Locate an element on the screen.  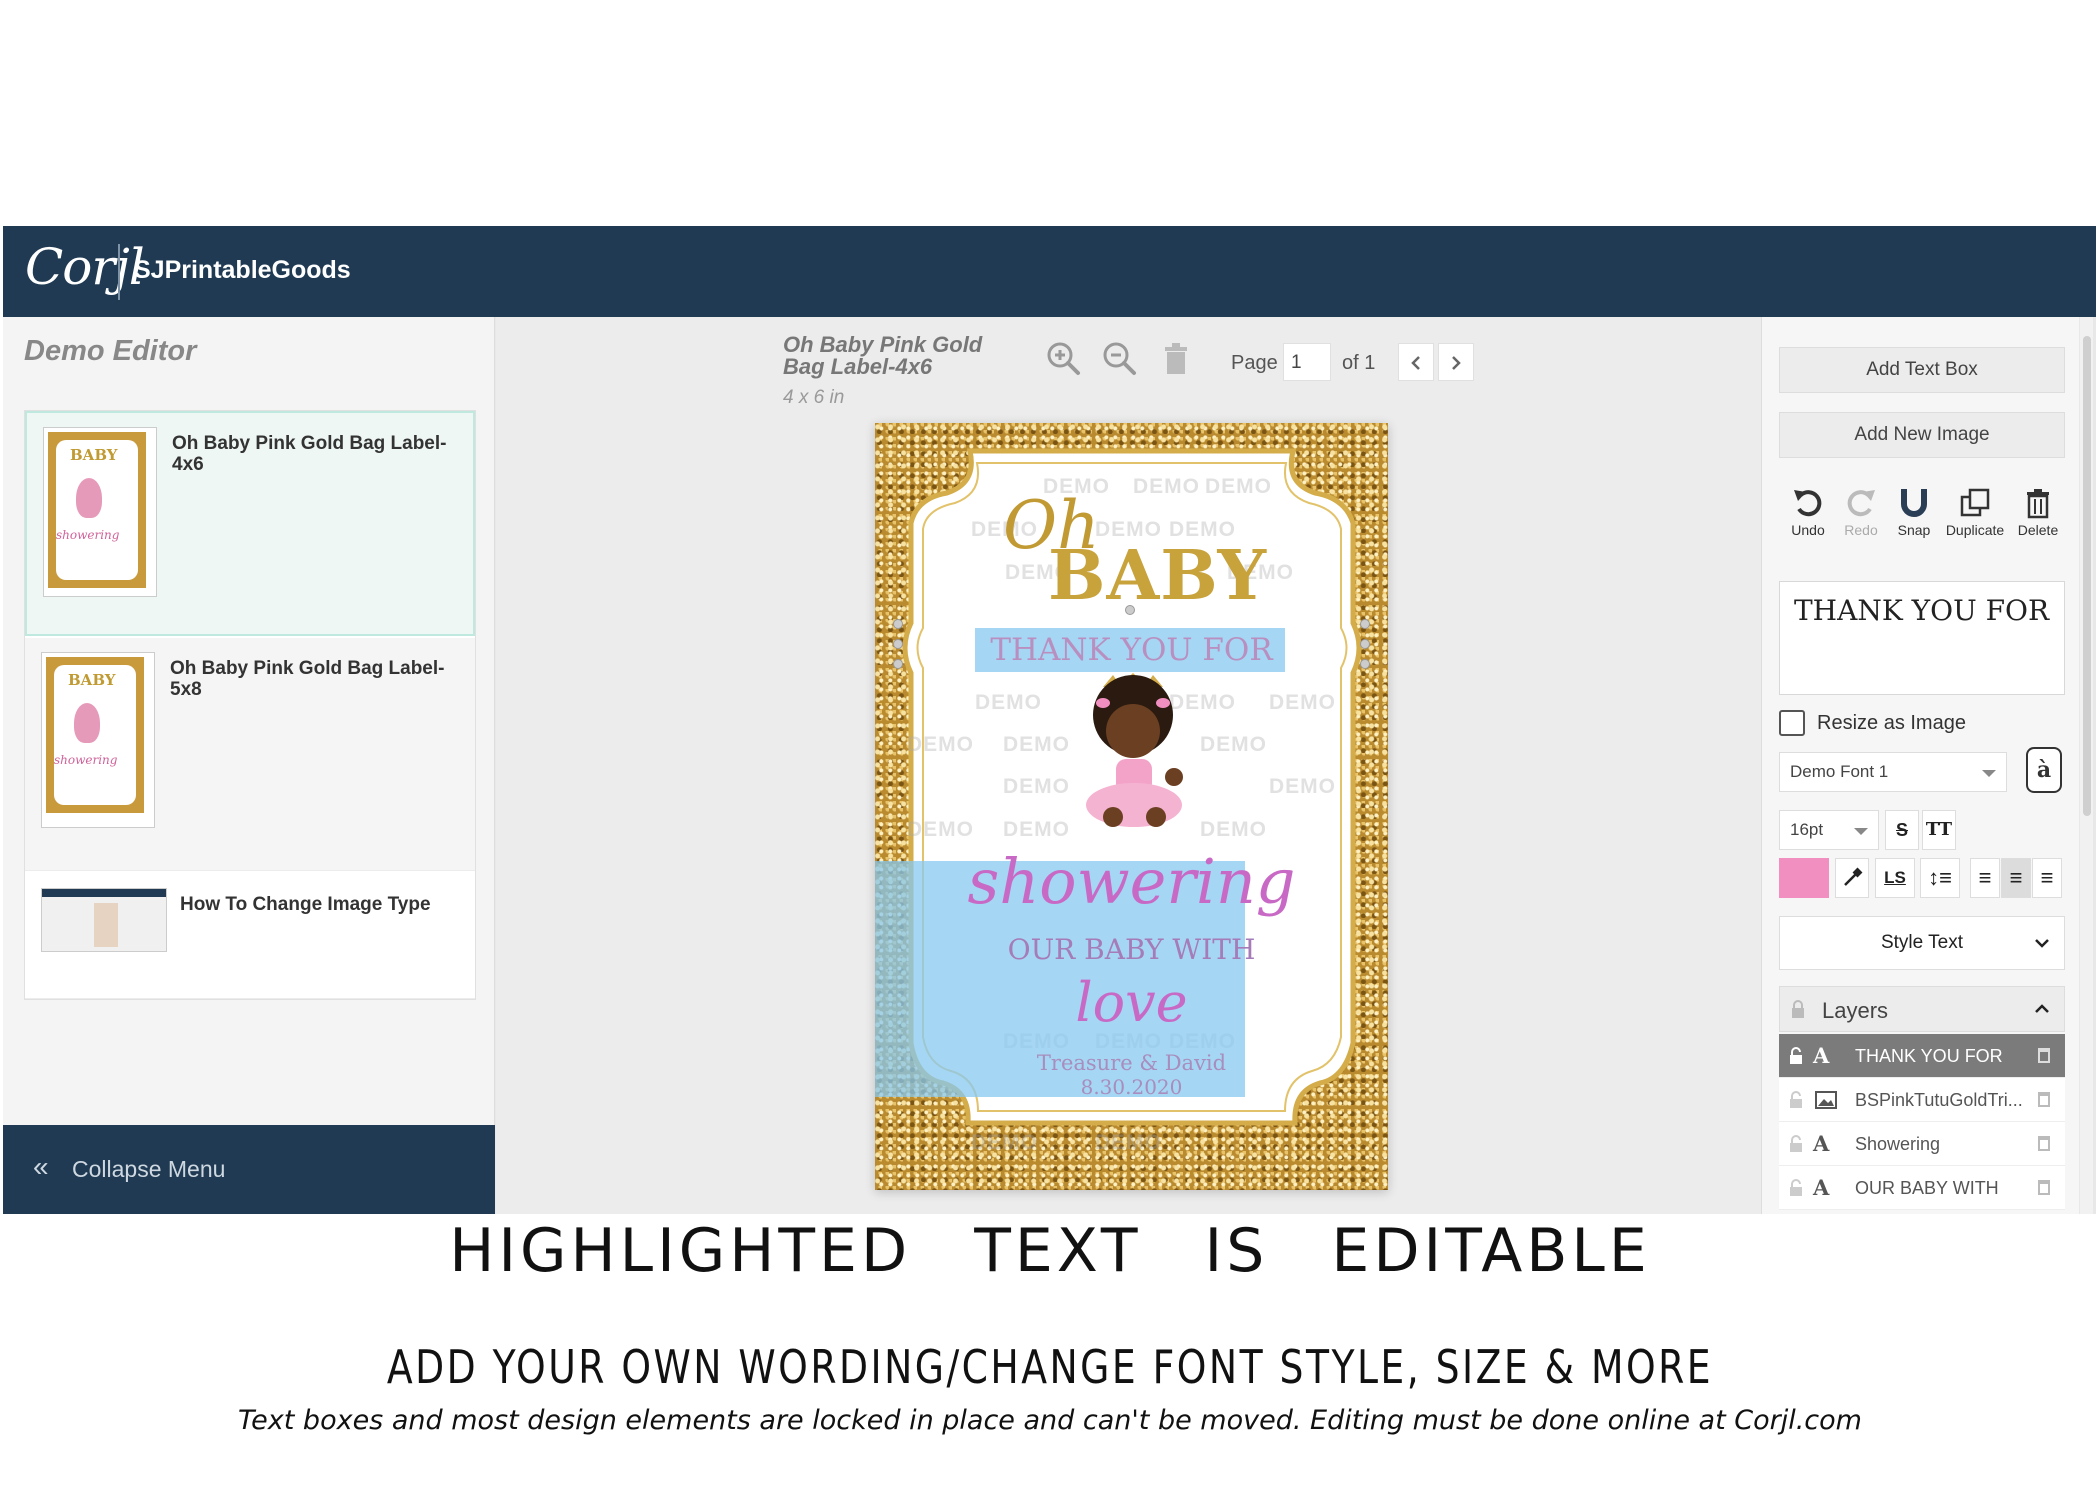
showering-text: showering is located at coordinates (1131, 881).